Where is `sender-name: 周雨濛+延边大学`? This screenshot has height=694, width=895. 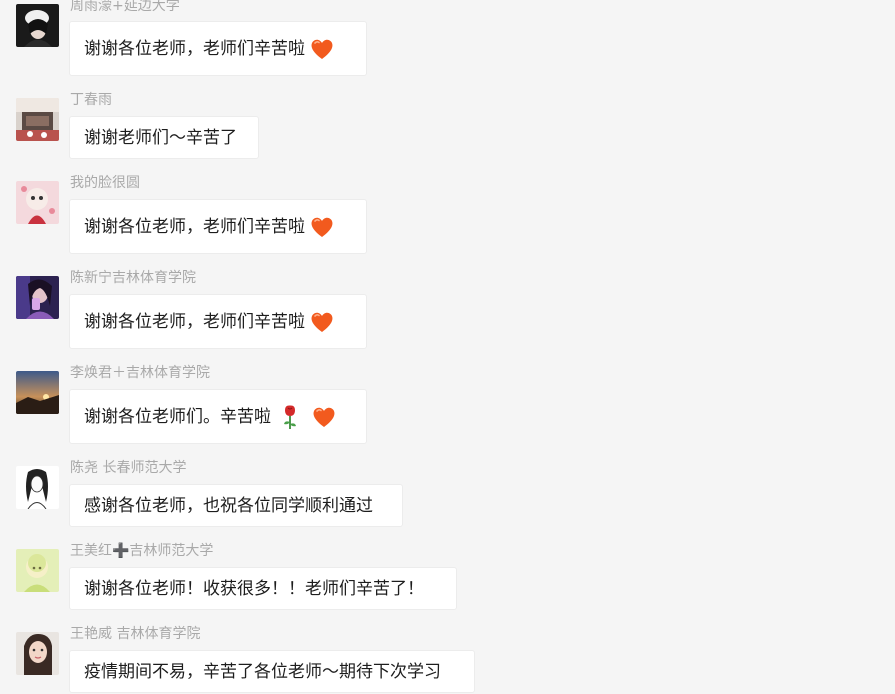
sender-name: 周雨濛+延边大学 is located at coordinates (125, 7).